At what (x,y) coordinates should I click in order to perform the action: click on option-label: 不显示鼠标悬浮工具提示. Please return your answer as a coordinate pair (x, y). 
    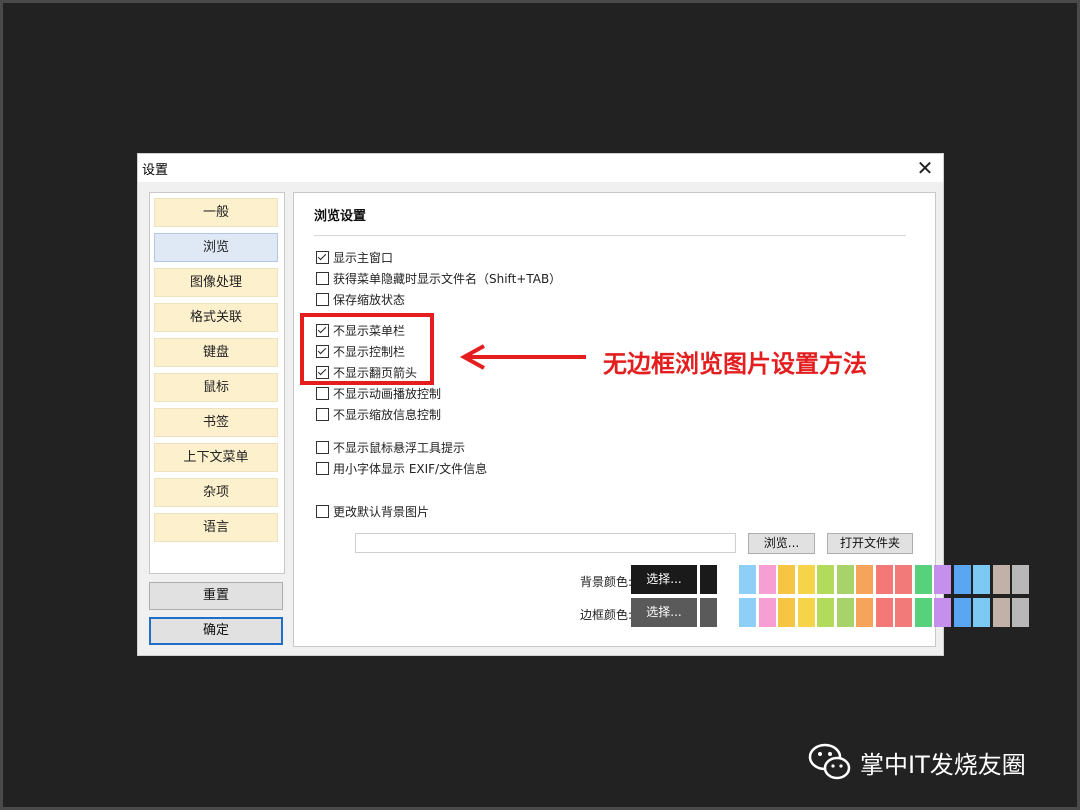
    Looking at the image, I should click on (399, 447).